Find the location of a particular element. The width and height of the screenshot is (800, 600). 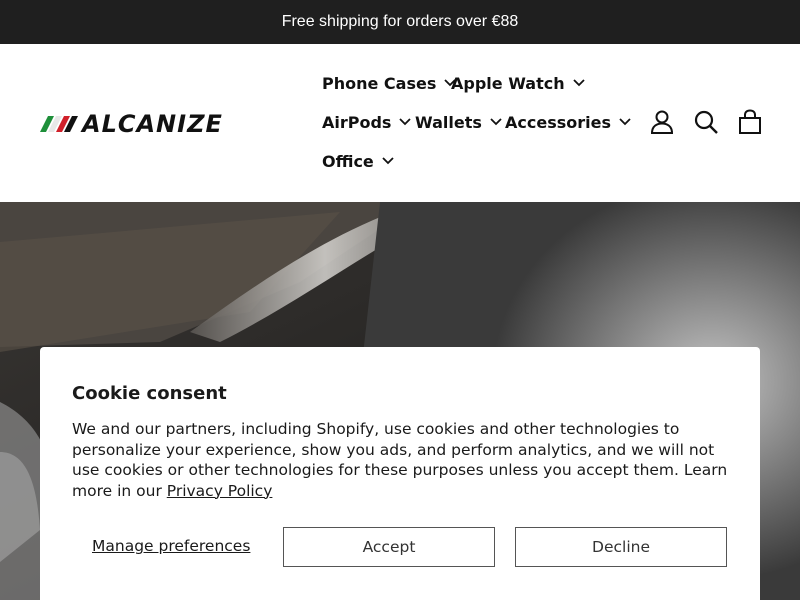

search-icon is located at coordinates (706, 122).